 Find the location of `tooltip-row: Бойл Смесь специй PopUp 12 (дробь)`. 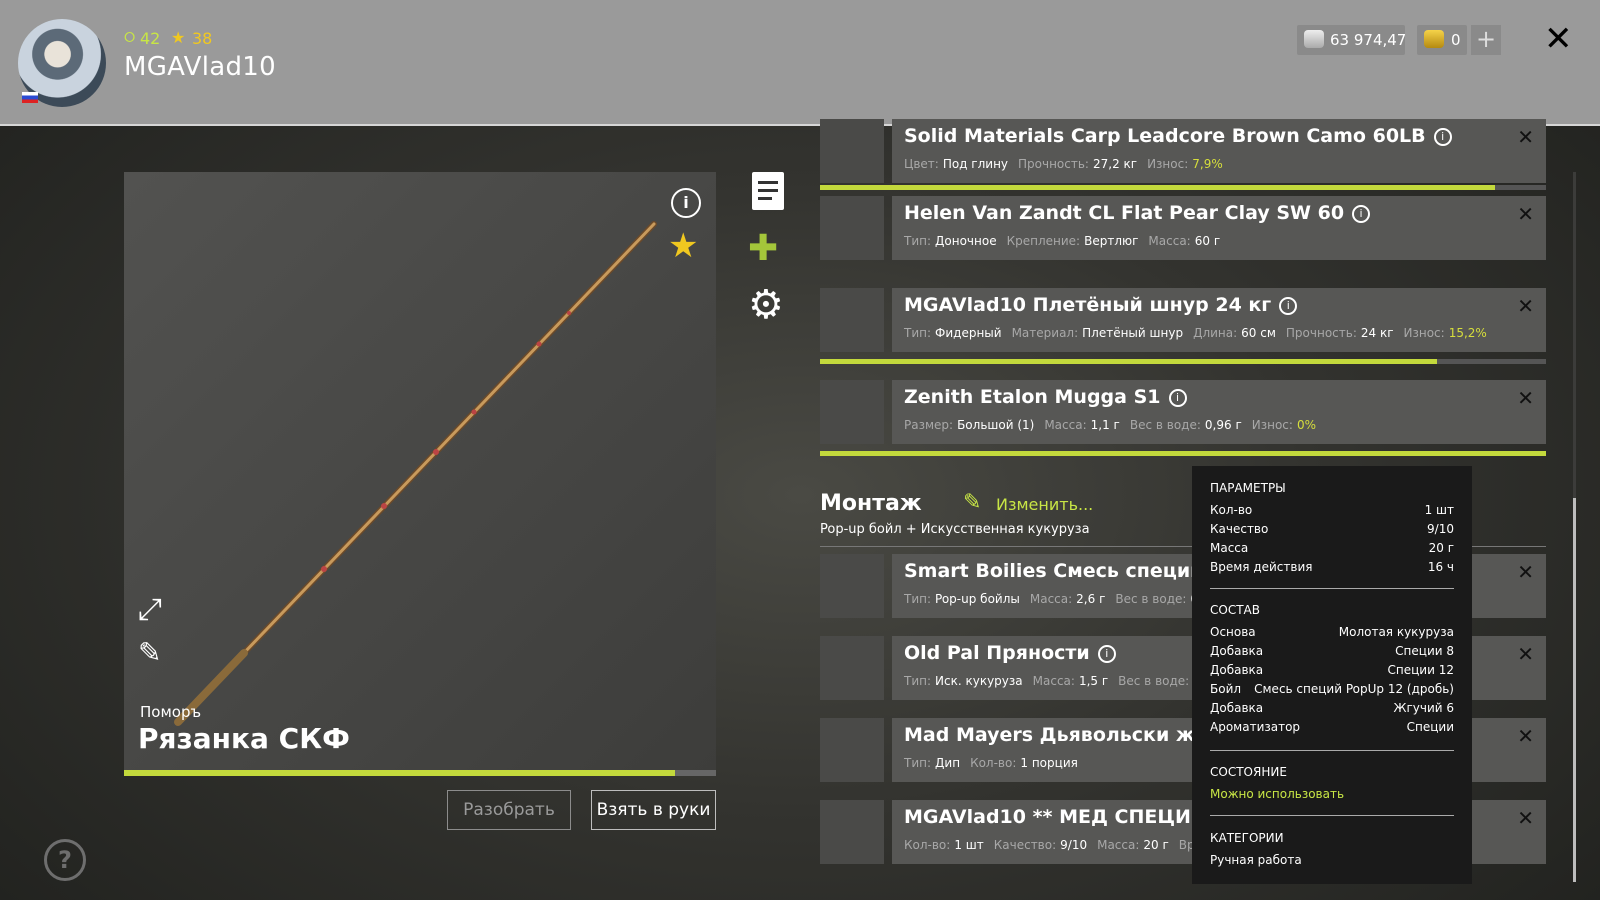

tooltip-row: Бойл Смесь специй PopUp 12 (дробь) is located at coordinates (1332, 689).